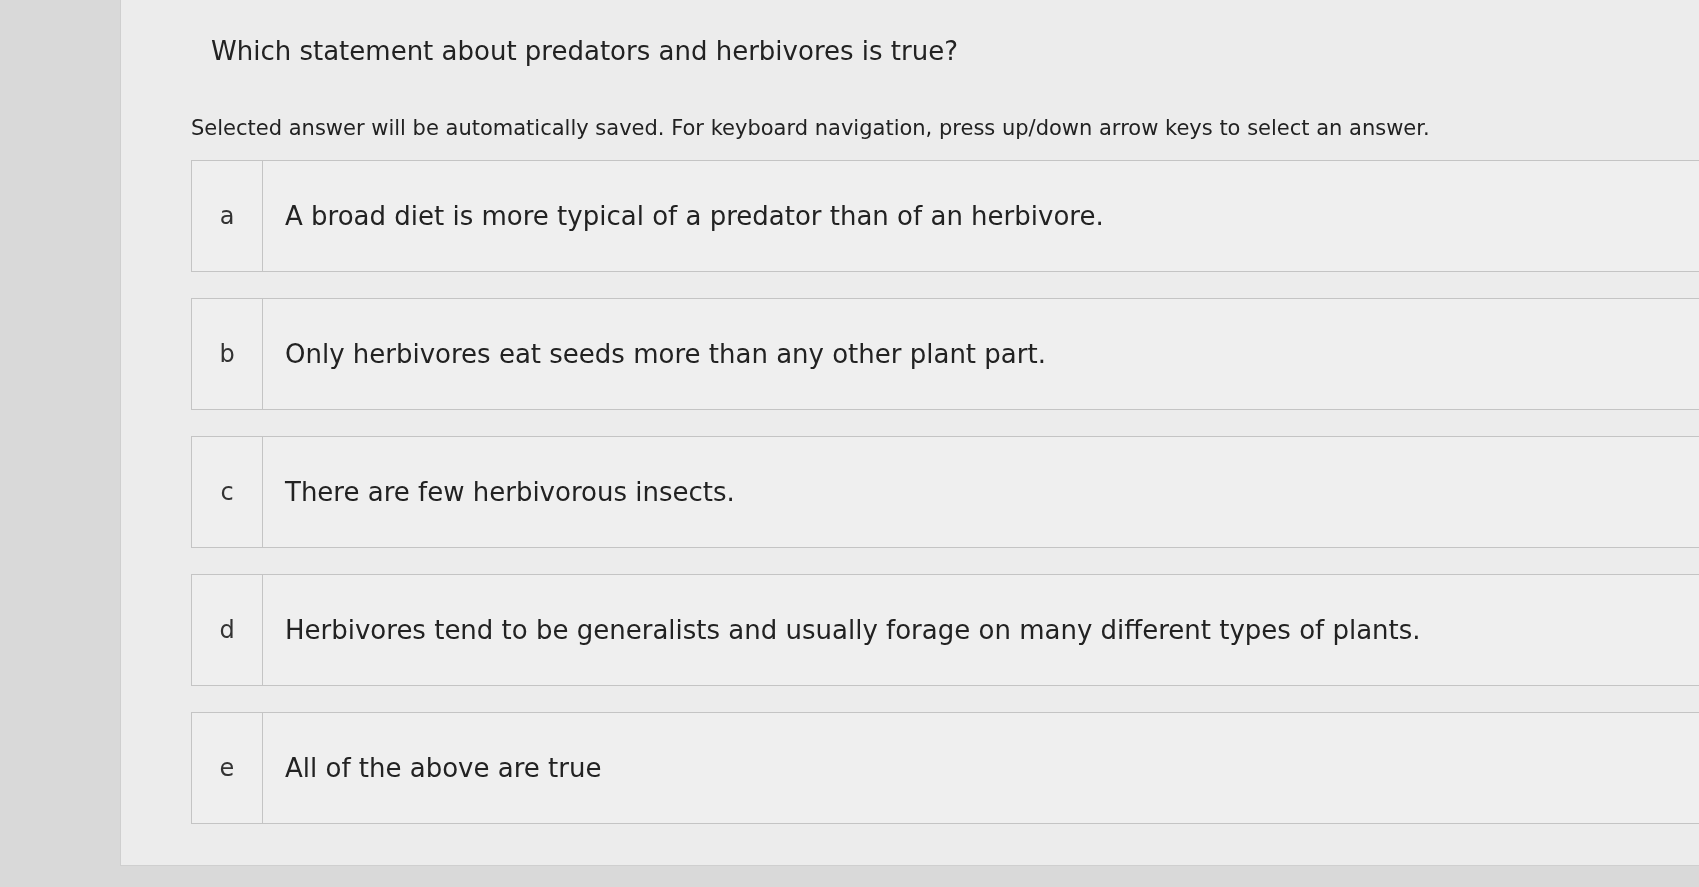 The width and height of the screenshot is (1699, 887). What do you see at coordinates (945, 768) in the screenshot?
I see `answer-option: e All of the above are true` at bounding box center [945, 768].